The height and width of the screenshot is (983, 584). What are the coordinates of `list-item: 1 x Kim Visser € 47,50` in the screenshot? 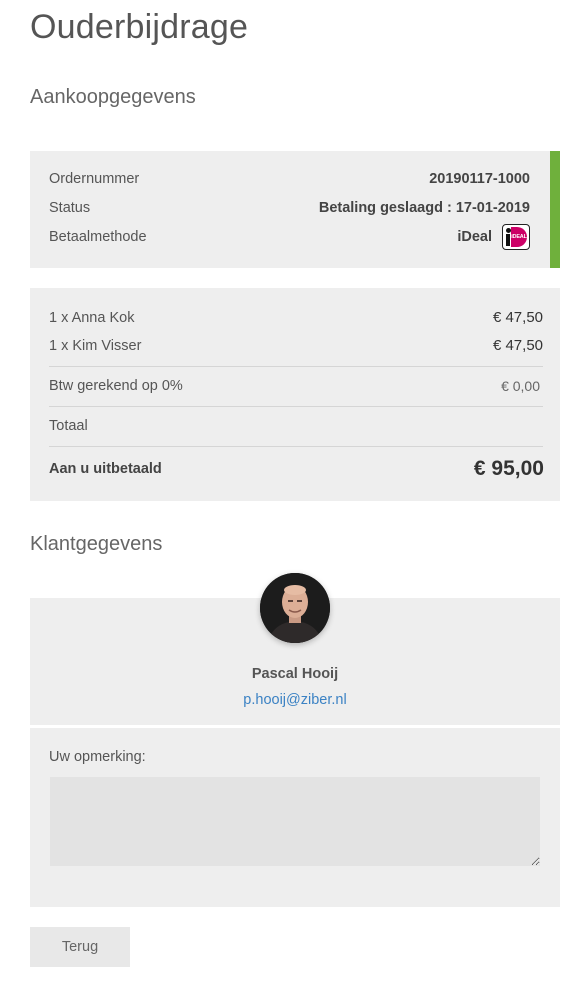 It's located at (296, 345).